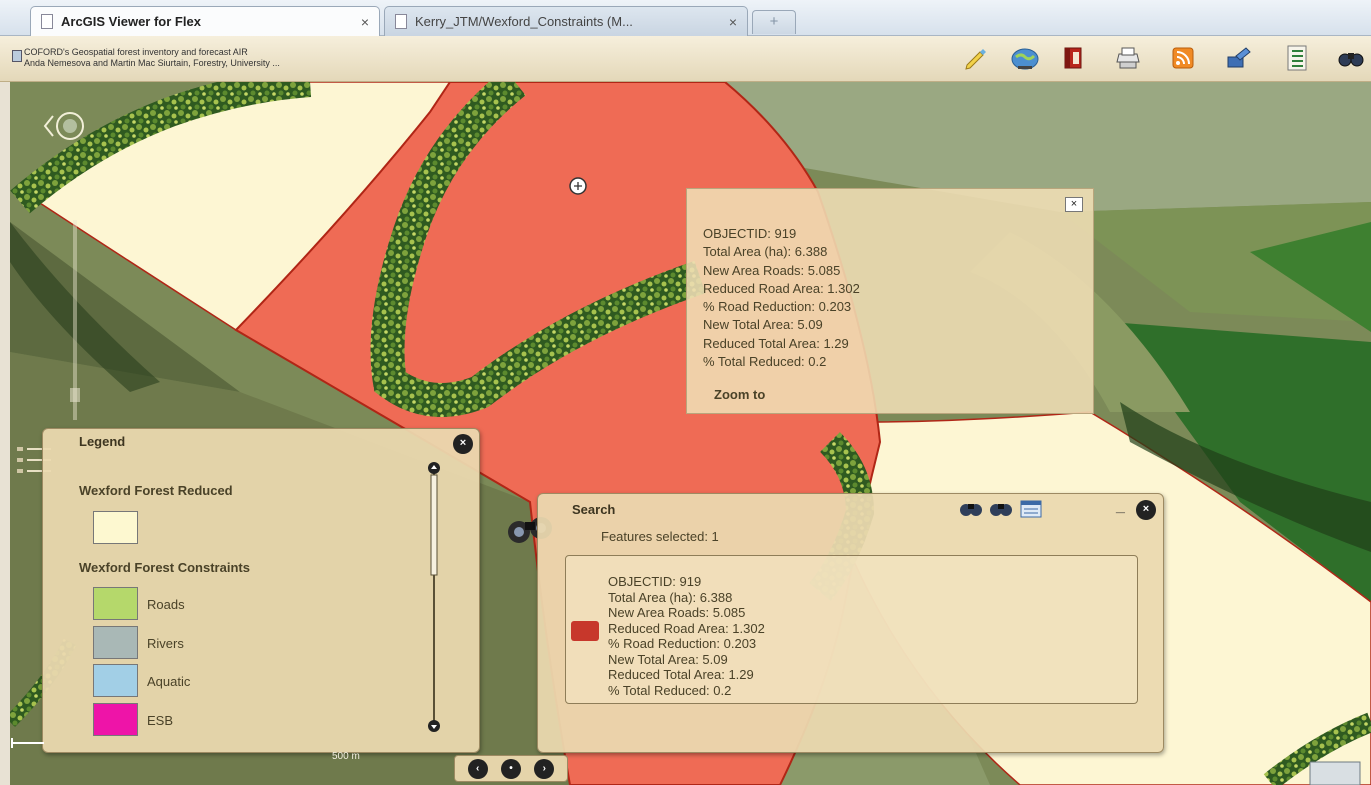 Image resolution: width=1371 pixels, height=785 pixels. What do you see at coordinates (115, 719) in the screenshot?
I see `legend-swatch-esb` at bounding box center [115, 719].